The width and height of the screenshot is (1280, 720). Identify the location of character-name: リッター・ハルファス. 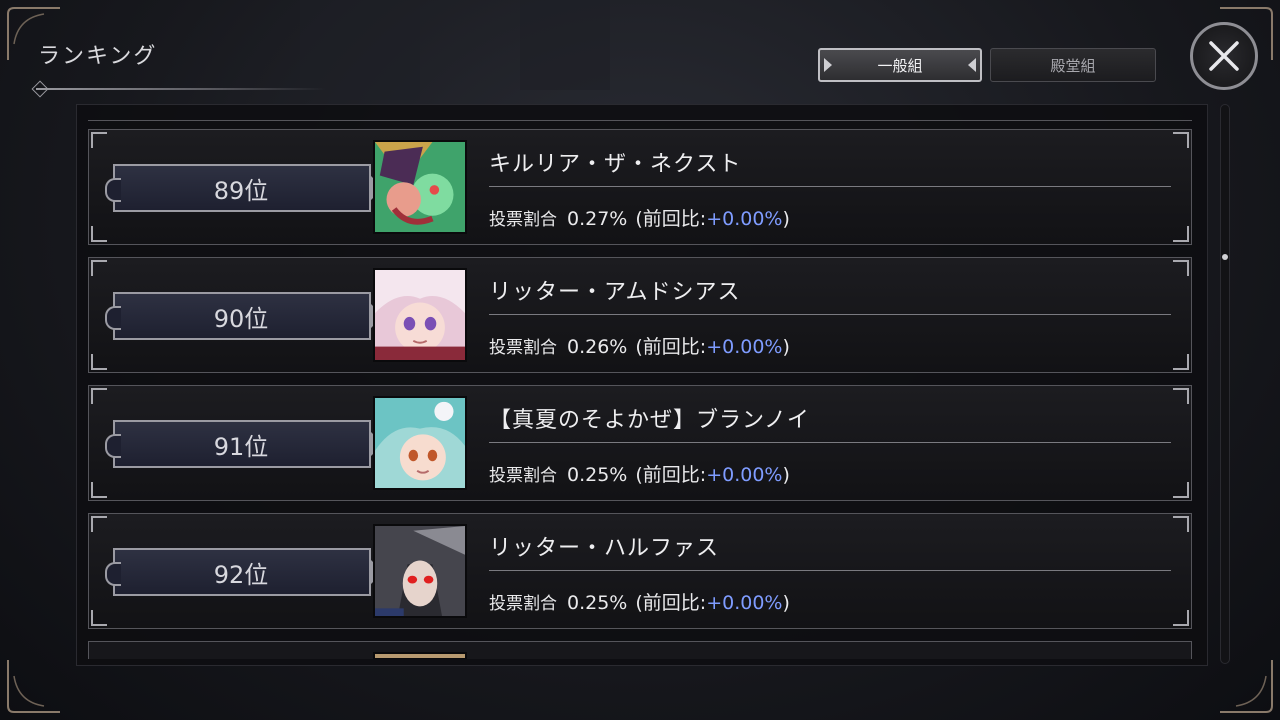
(604, 548).